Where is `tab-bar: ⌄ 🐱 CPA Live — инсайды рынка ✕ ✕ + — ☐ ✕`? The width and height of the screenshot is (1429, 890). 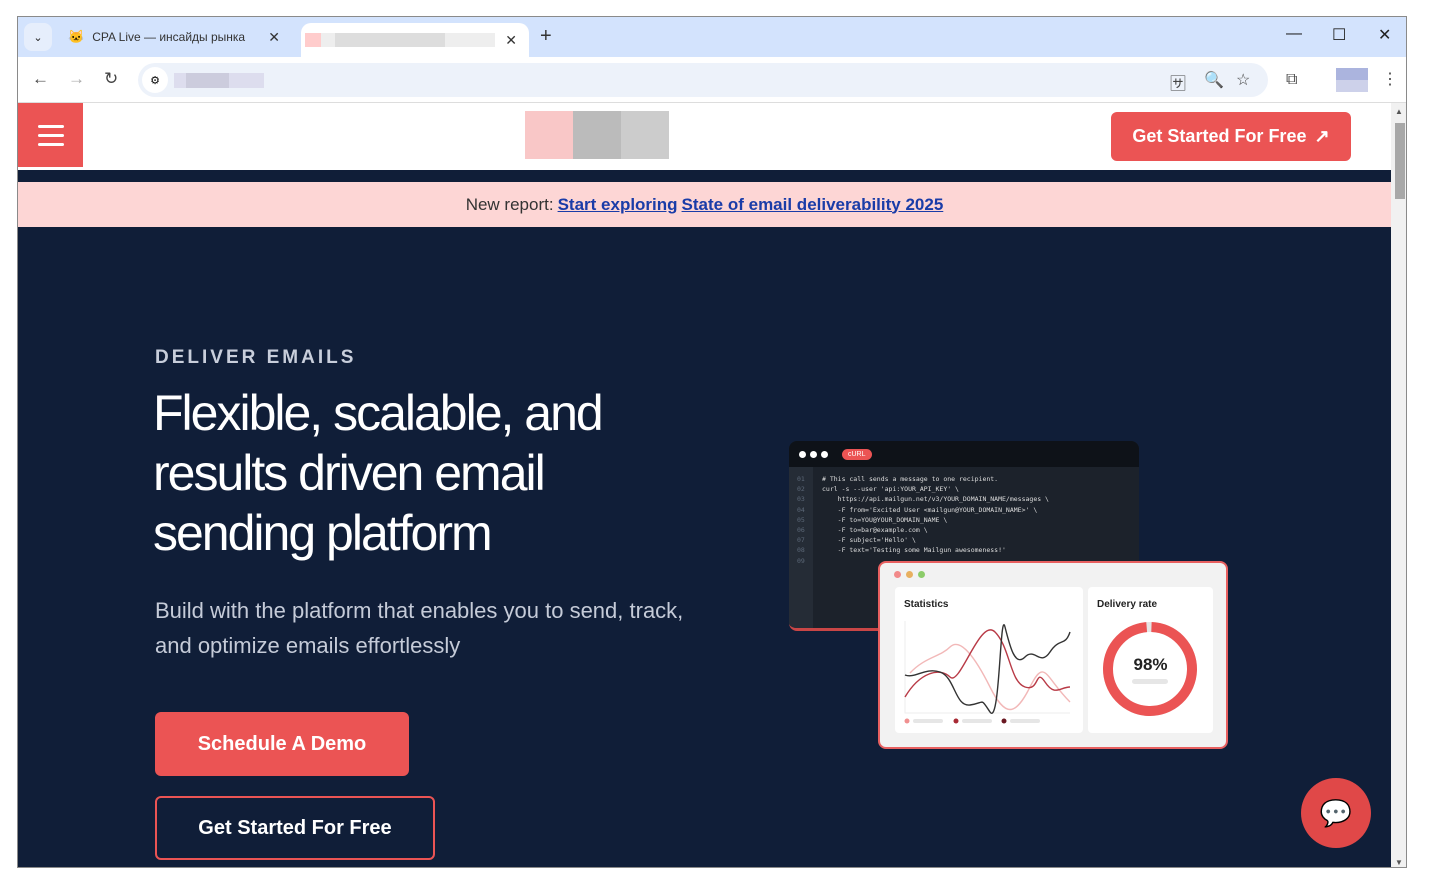
tab-bar: ⌄ 🐱 CPA Live — инсайды рынка ✕ ✕ + — ☐ ✕ is located at coordinates (712, 37).